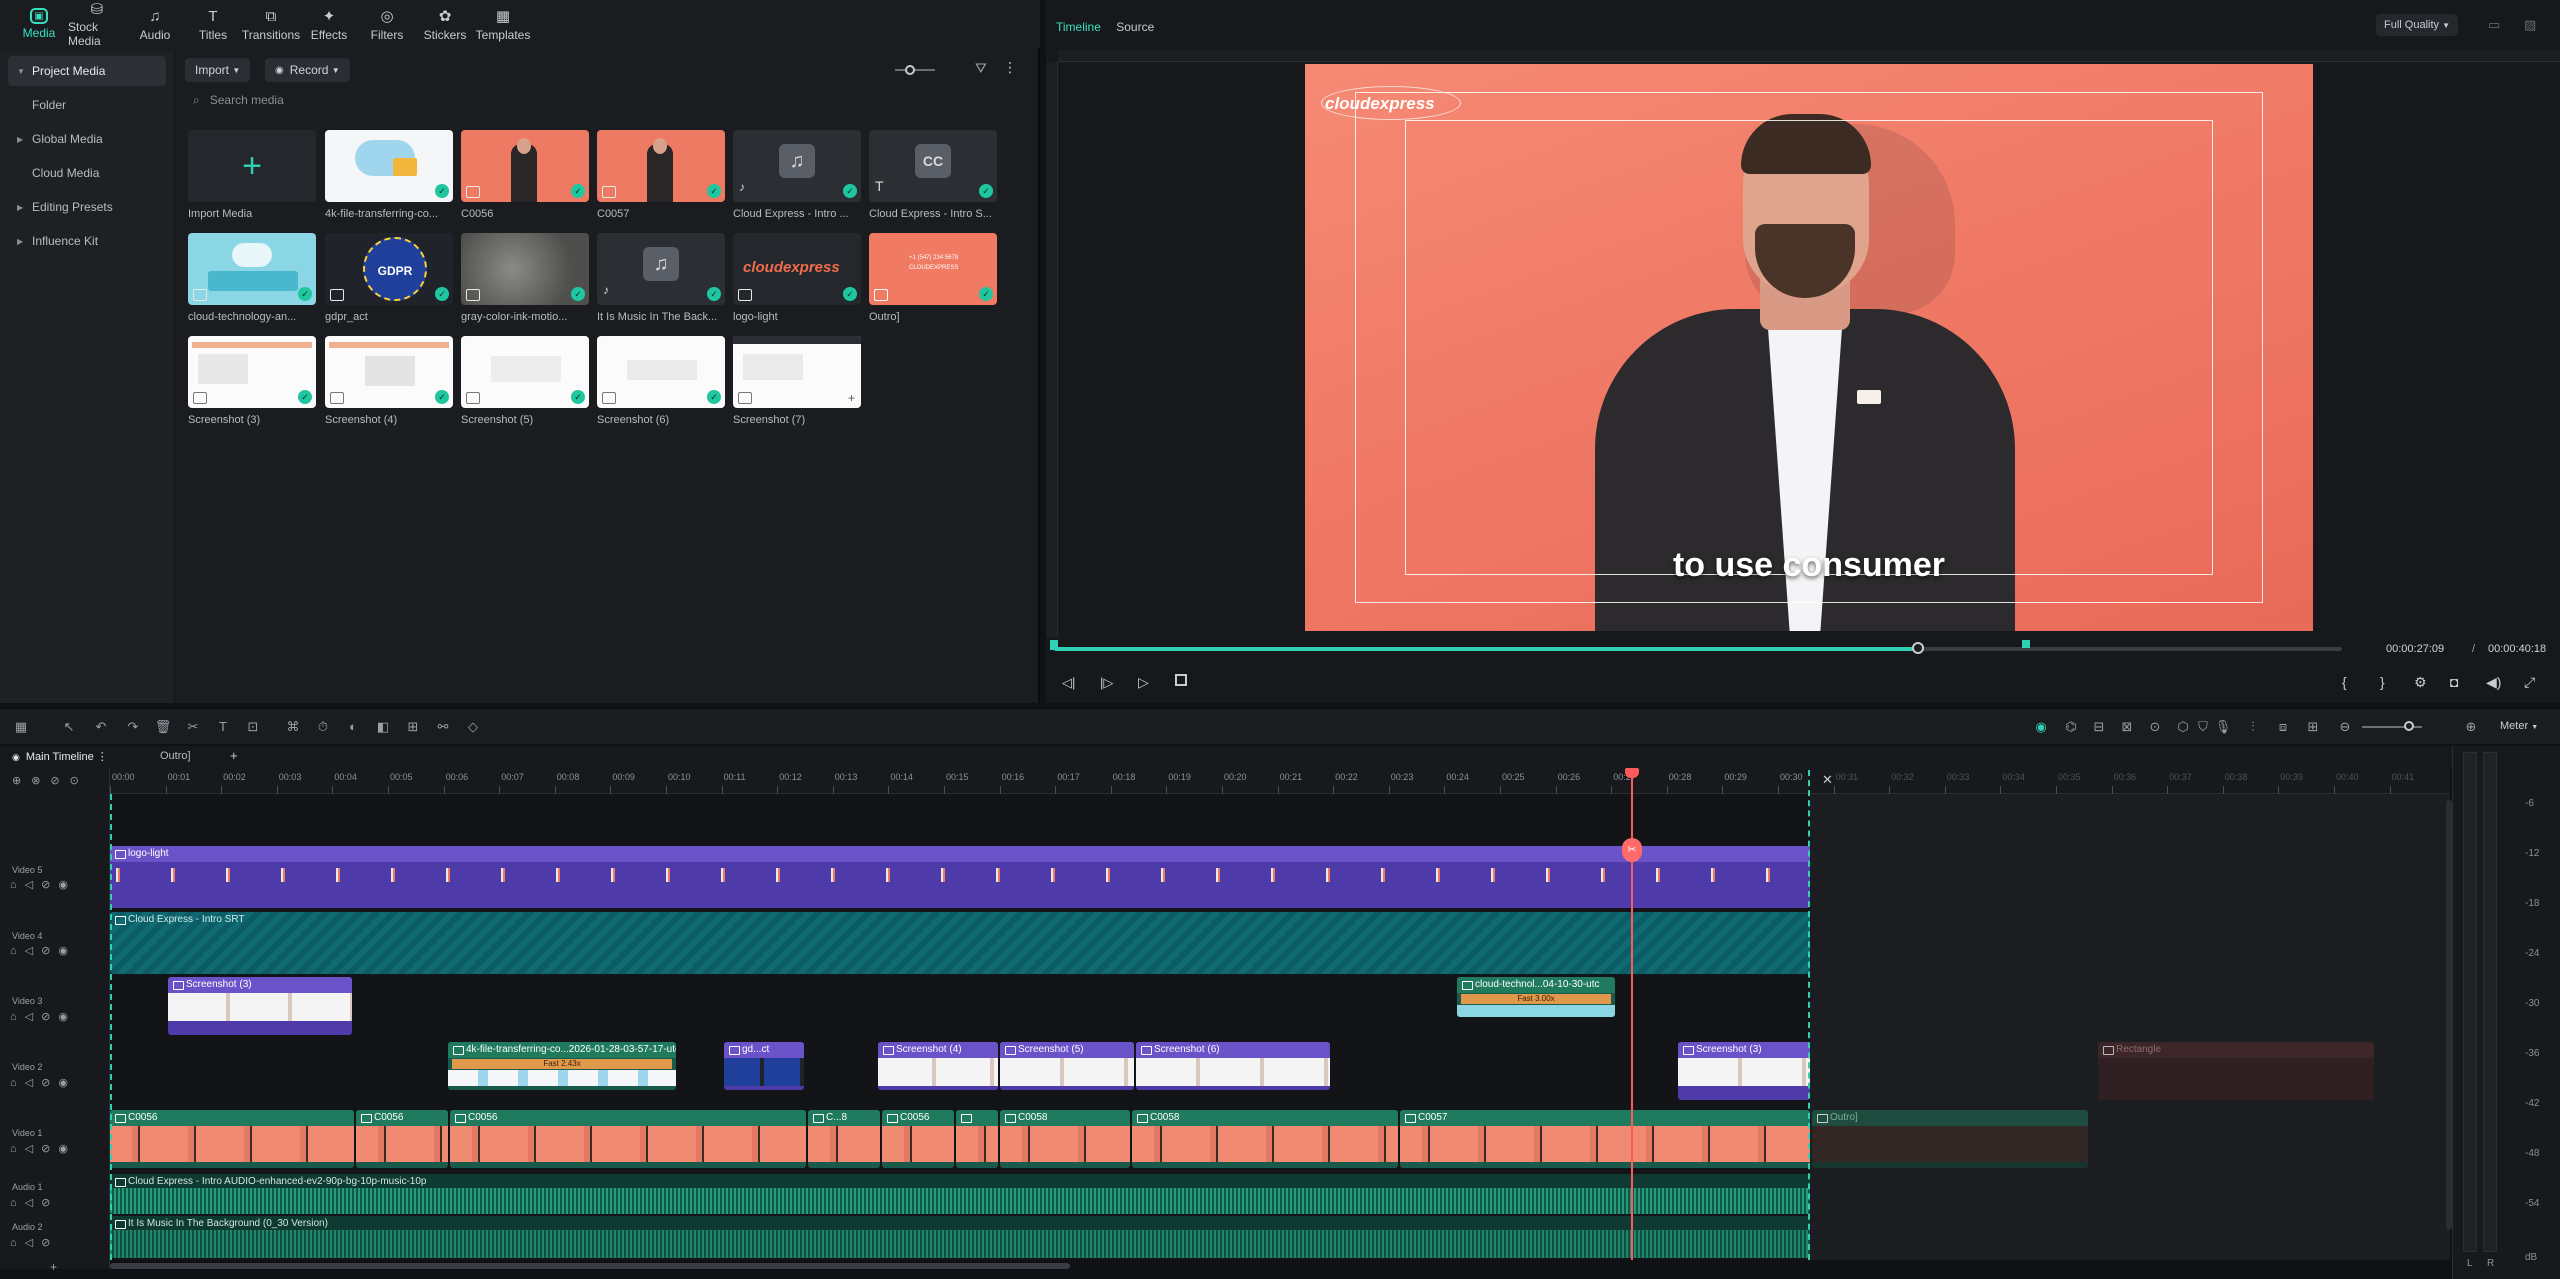  Describe the element at coordinates (87, 173) in the screenshot. I see `sidebar-item-cloud-media: Cloud Media` at that location.